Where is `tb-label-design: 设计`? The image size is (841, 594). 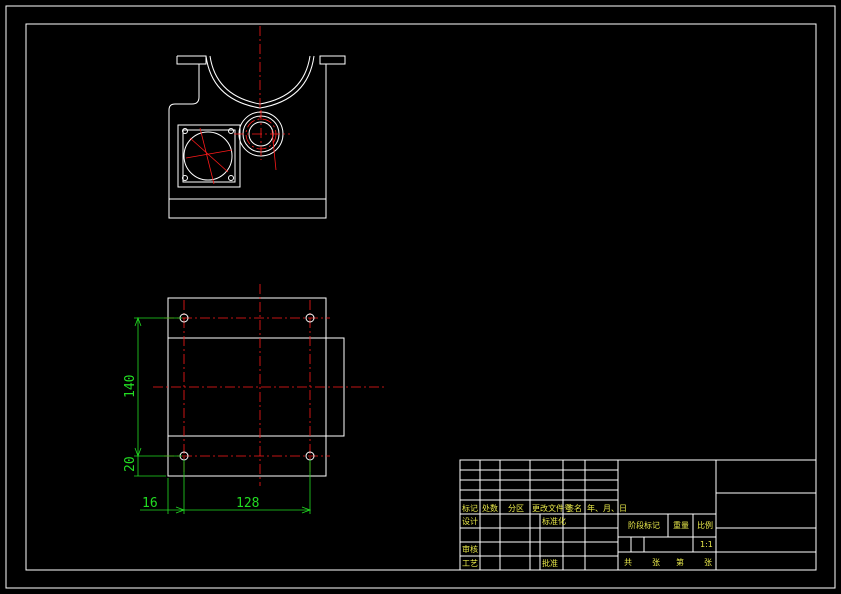
tb-label-design: 设计 is located at coordinates (470, 521).